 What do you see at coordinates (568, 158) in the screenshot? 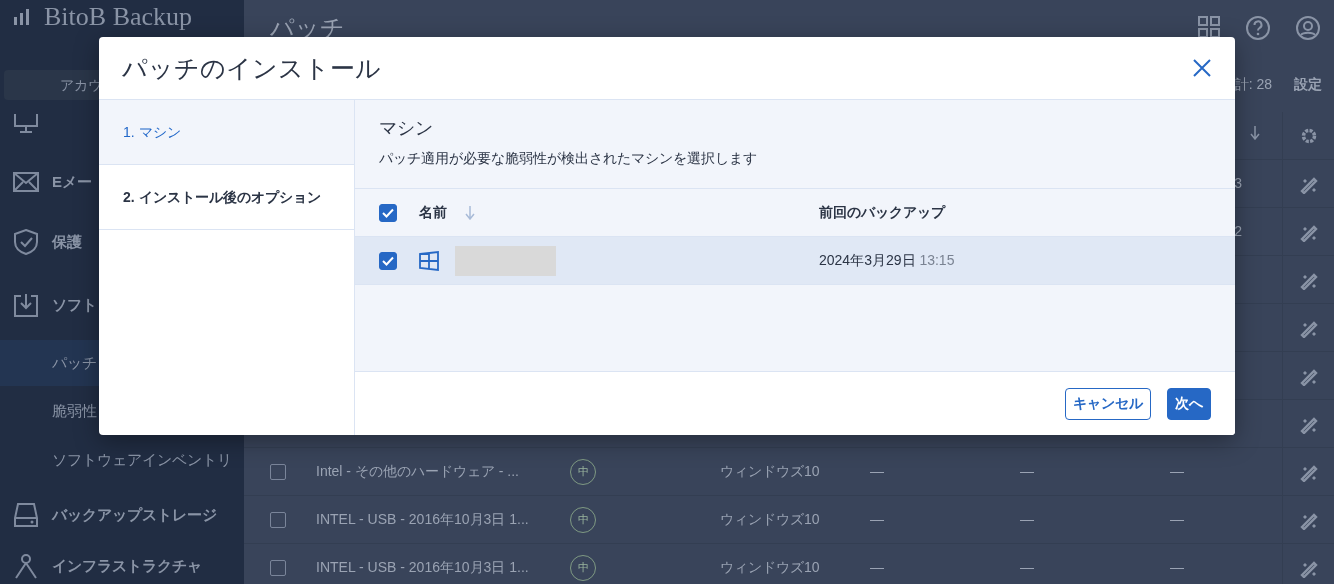
I see `section-description: パッチ適用が必要な脆弱性が検出されたマシンを選択します` at bounding box center [568, 158].